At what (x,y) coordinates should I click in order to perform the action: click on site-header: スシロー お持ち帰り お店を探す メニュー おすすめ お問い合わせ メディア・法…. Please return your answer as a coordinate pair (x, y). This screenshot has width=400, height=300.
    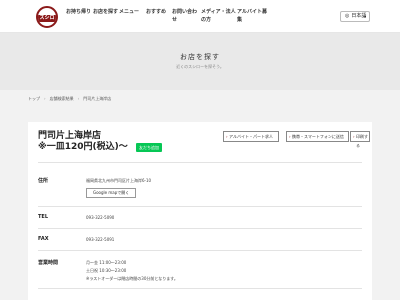
    Looking at the image, I should click on (200, 16).